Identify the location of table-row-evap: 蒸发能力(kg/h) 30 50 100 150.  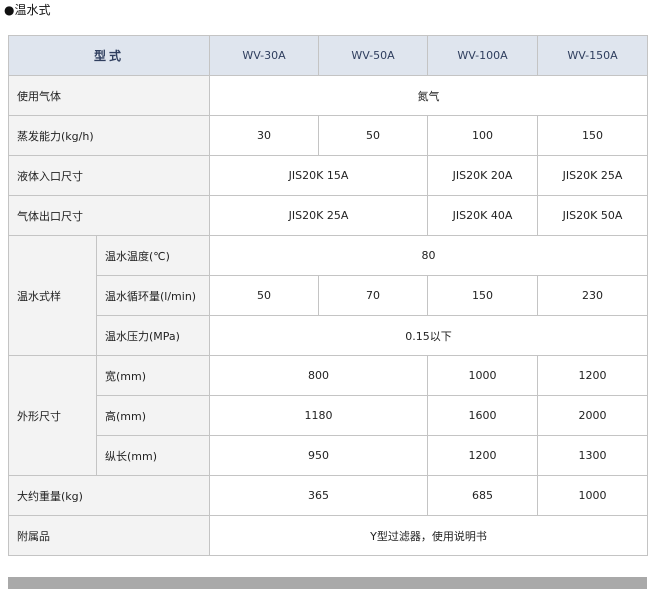
(328, 135).